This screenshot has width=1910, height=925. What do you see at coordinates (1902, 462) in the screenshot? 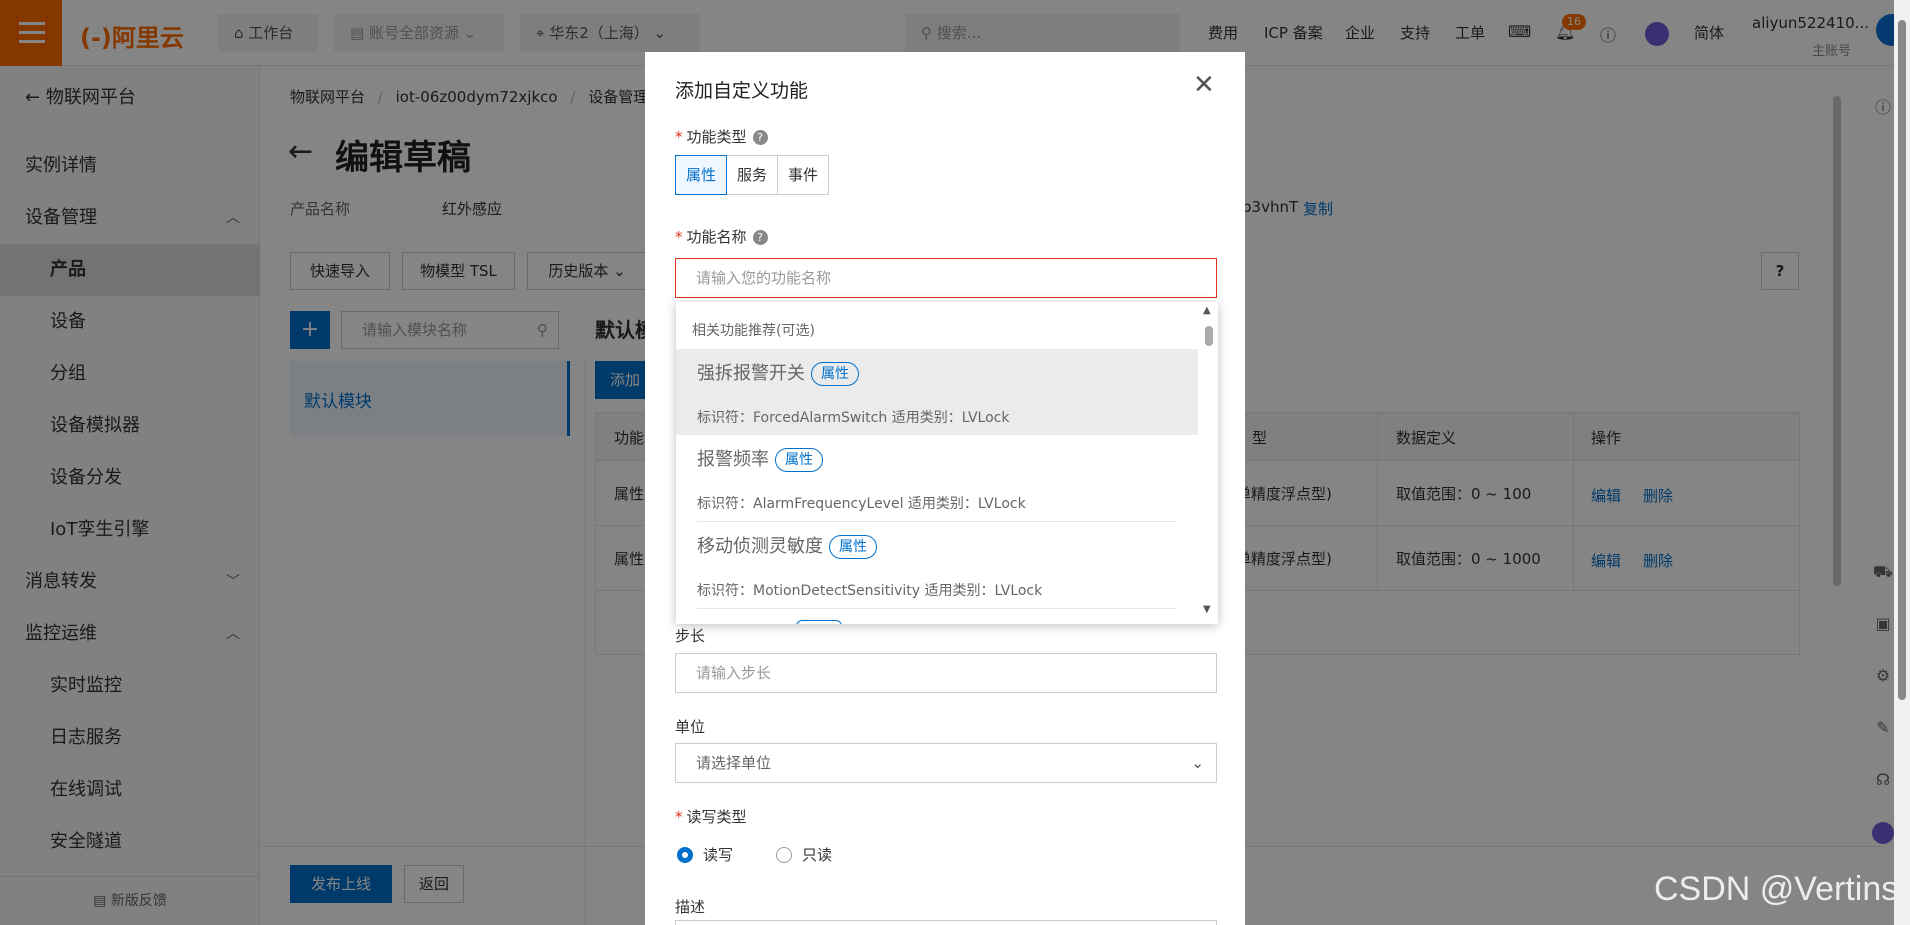
I see `window-scrollbar` at bounding box center [1902, 462].